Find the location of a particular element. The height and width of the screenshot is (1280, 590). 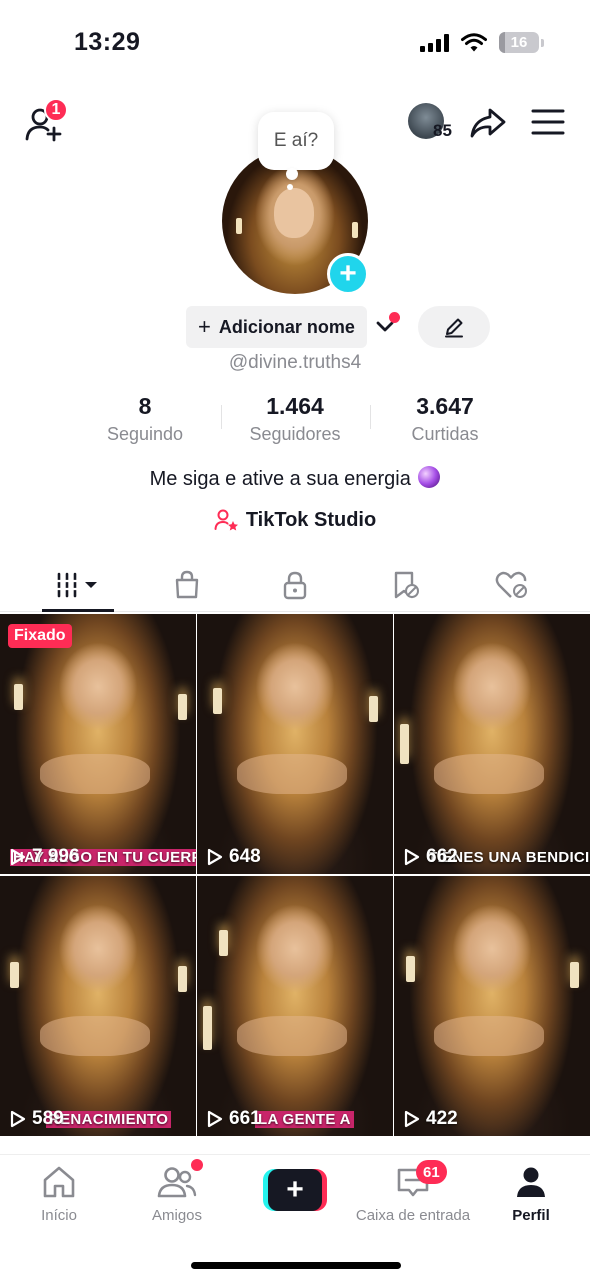

status-icons: 16 is located at coordinates (482, 42).